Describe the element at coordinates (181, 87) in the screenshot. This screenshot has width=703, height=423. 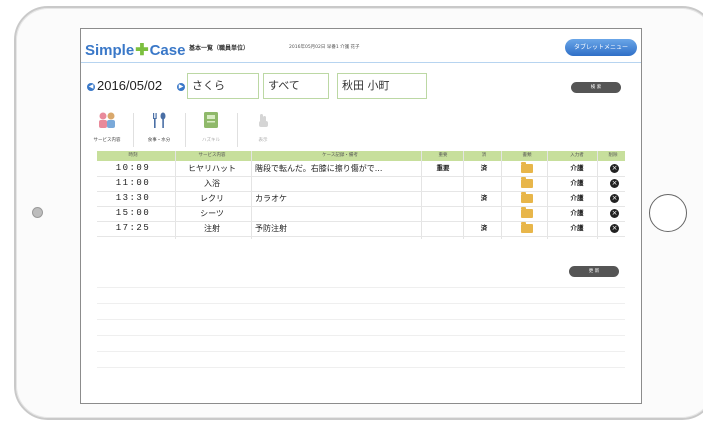
I see `next-date-icon: ▶` at that location.